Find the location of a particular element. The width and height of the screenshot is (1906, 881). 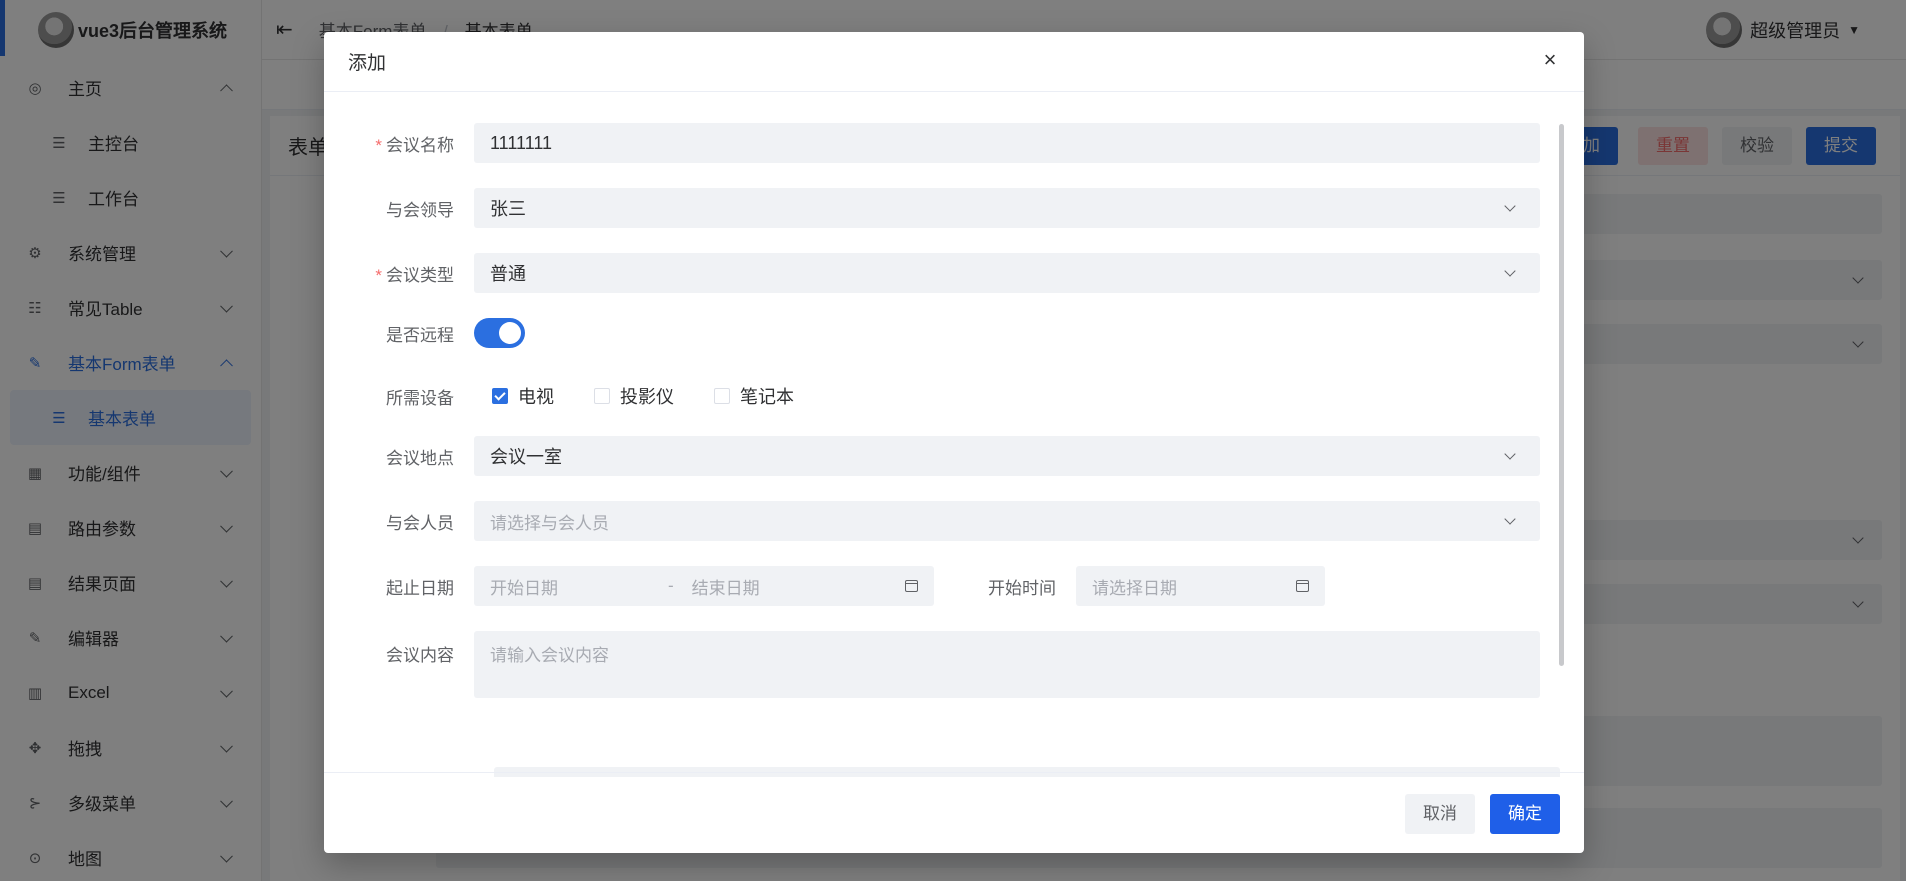

dialog-scrollbar is located at coordinates (1561, 395).